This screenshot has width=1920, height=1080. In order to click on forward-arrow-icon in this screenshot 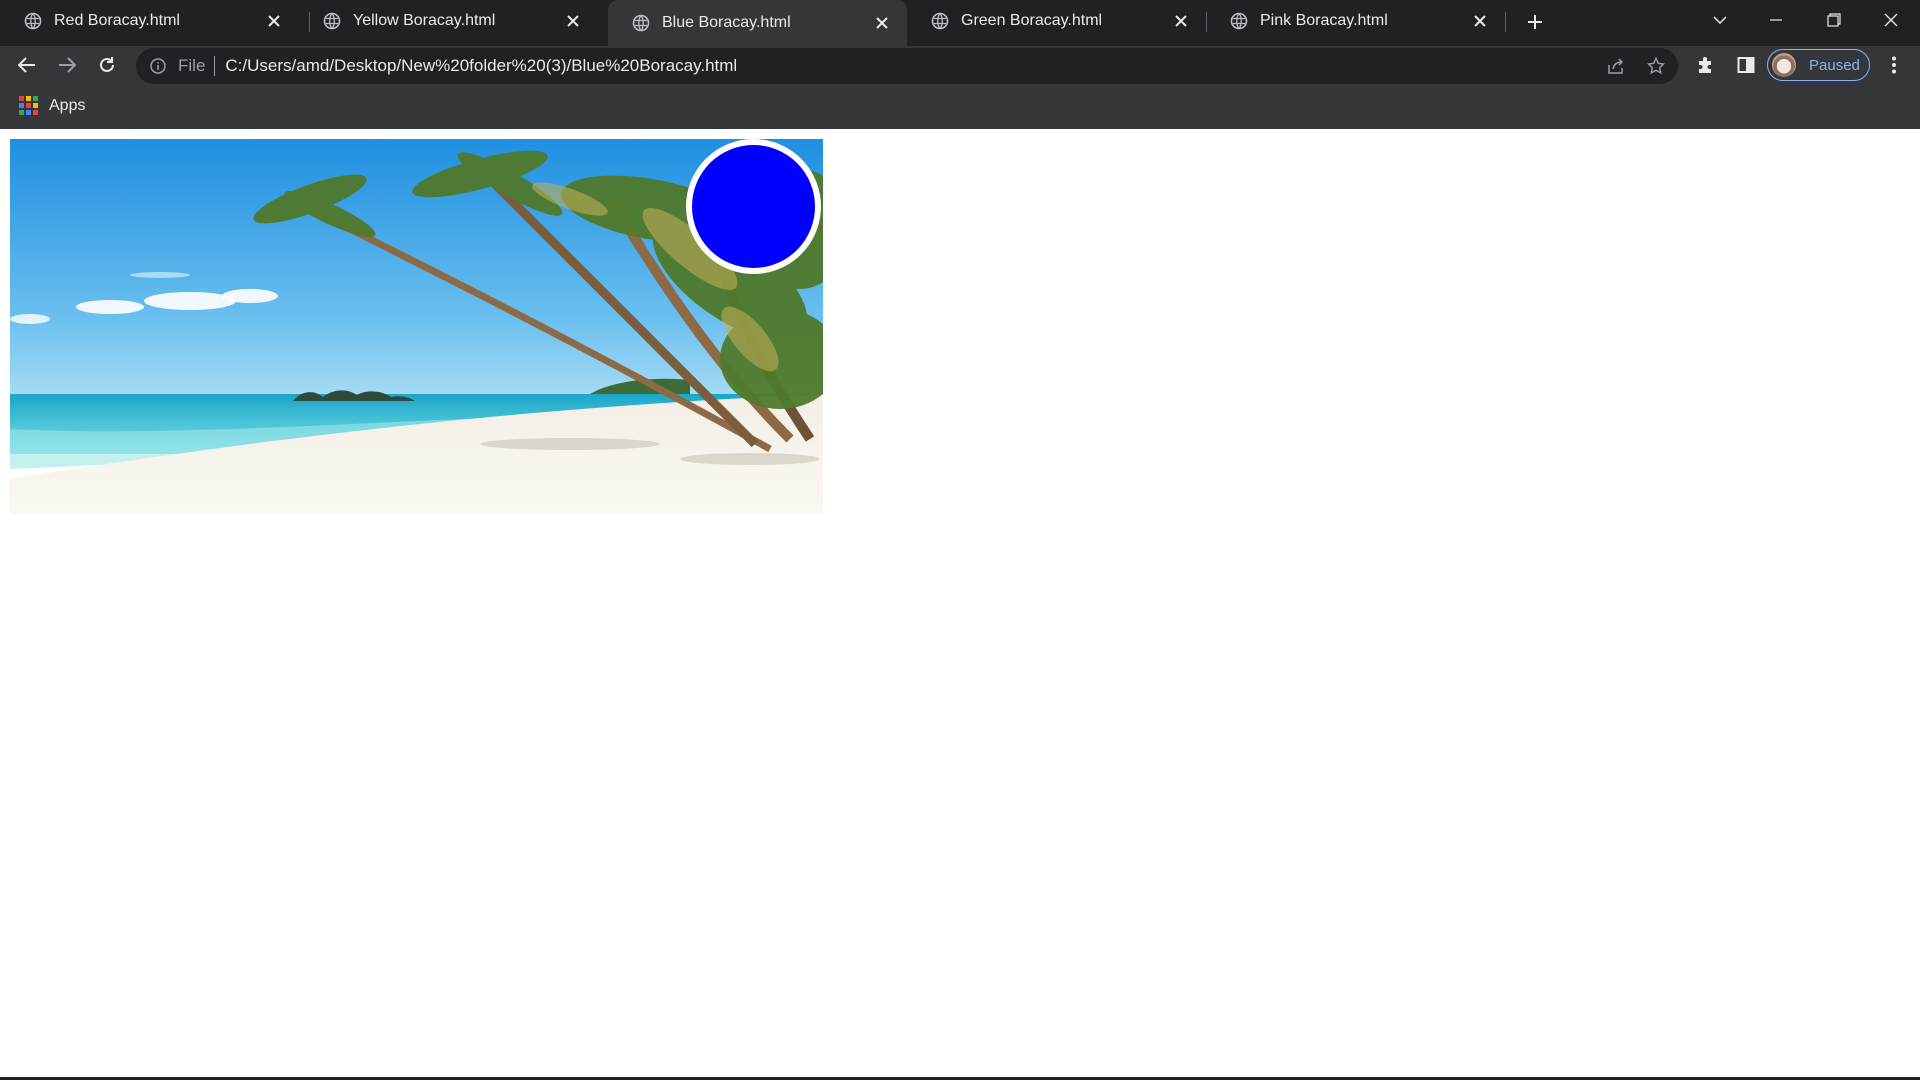, I will do `click(67, 65)`.